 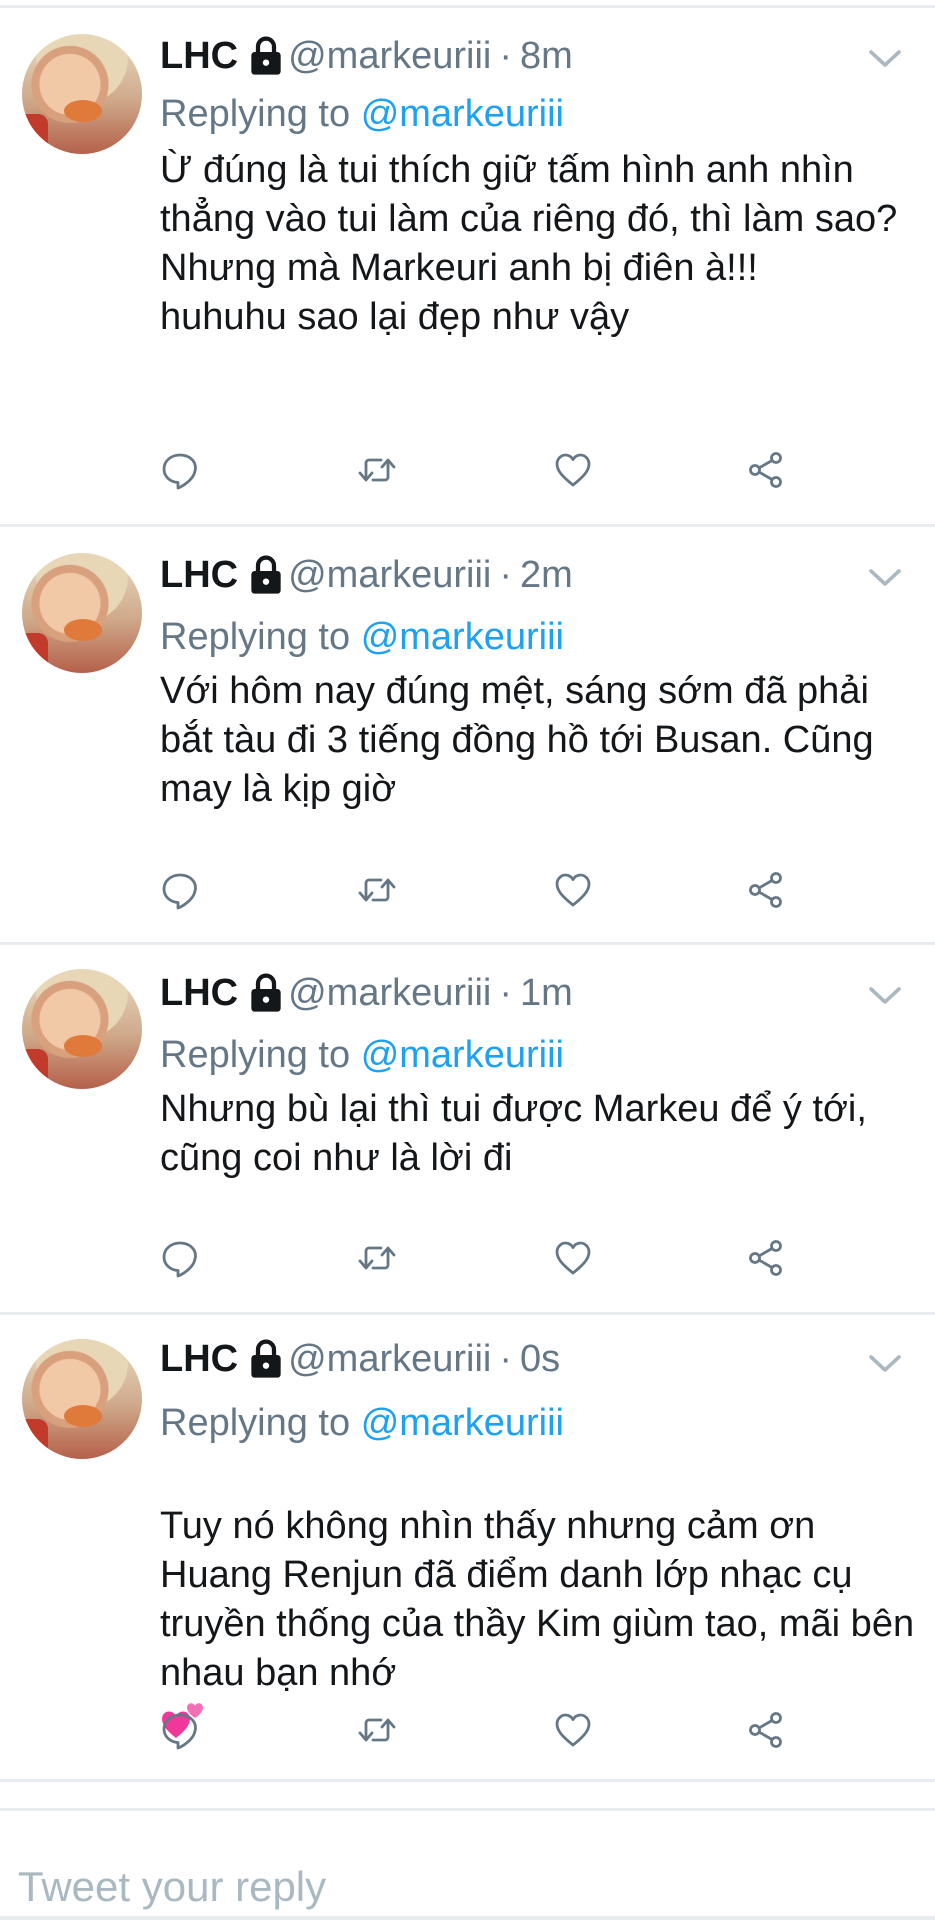 I want to click on tweet-header: LHC @markeuriii · 0s, so click(x=360, y=1359).